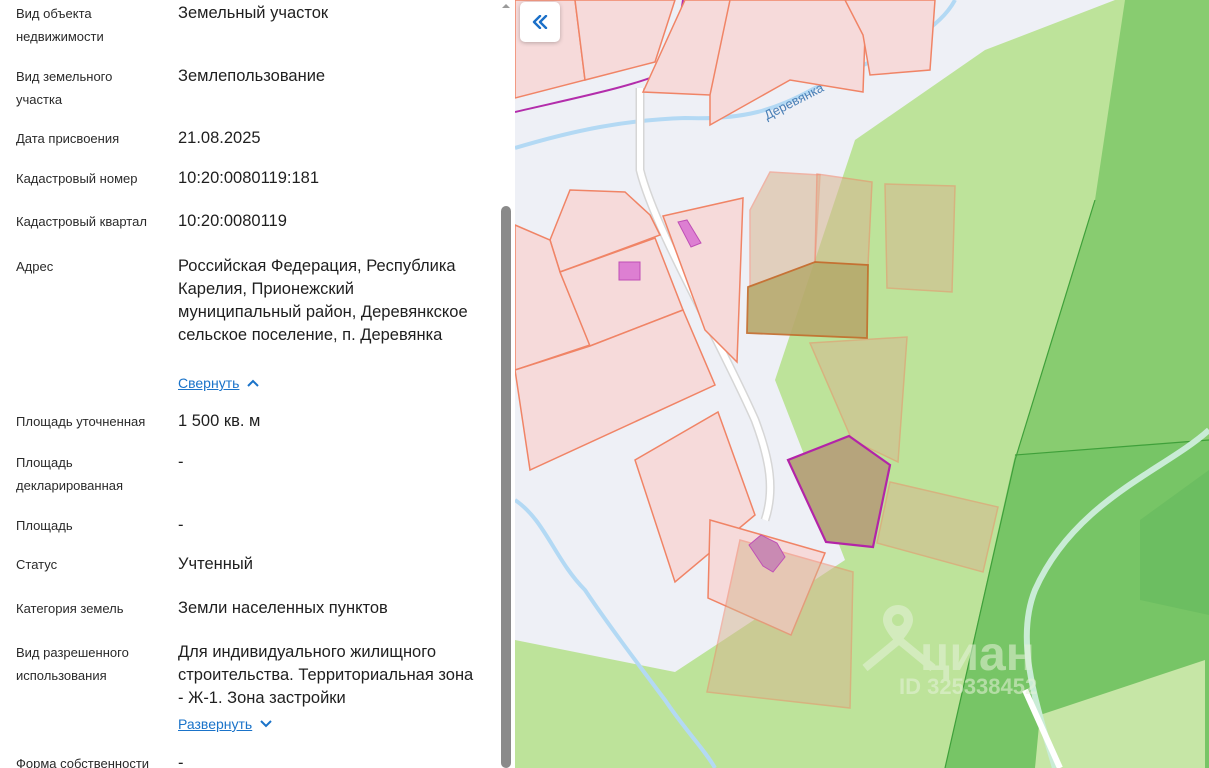 The width and height of the screenshot is (1209, 768). Describe the element at coordinates (70, 608) in the screenshot. I see `detail-label: Категория земель` at that location.